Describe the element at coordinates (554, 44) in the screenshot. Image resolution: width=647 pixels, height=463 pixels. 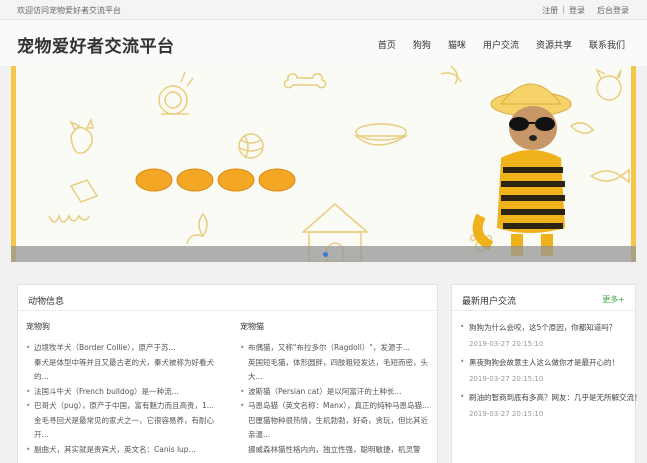
I see `nav-resource-share: 资源共享` at that location.